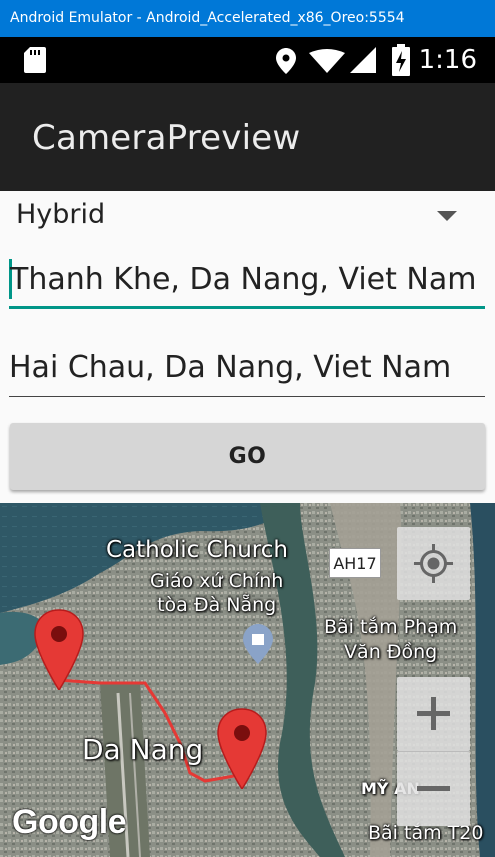  I want to click on dropdown-arrow-icon, so click(447, 216).